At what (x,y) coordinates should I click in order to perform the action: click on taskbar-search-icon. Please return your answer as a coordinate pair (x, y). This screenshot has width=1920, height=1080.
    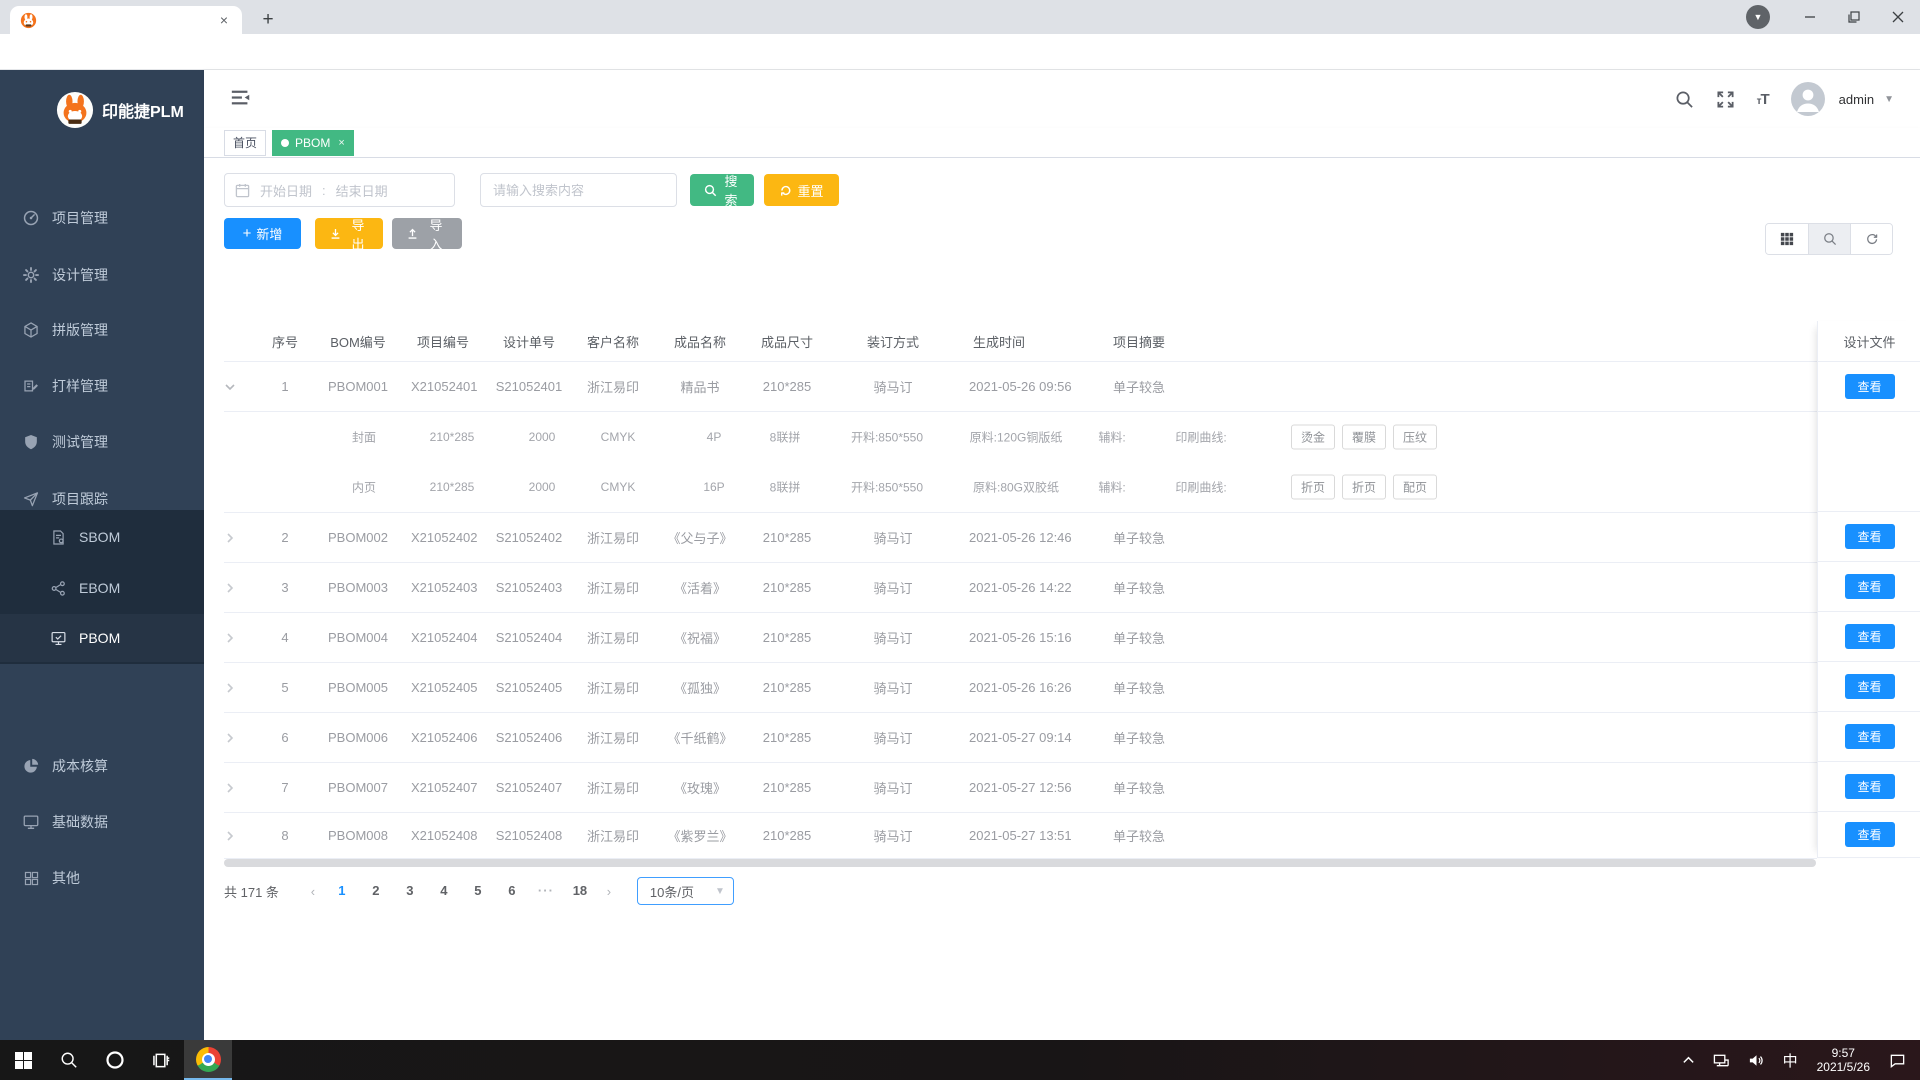
    Looking at the image, I should click on (69, 1060).